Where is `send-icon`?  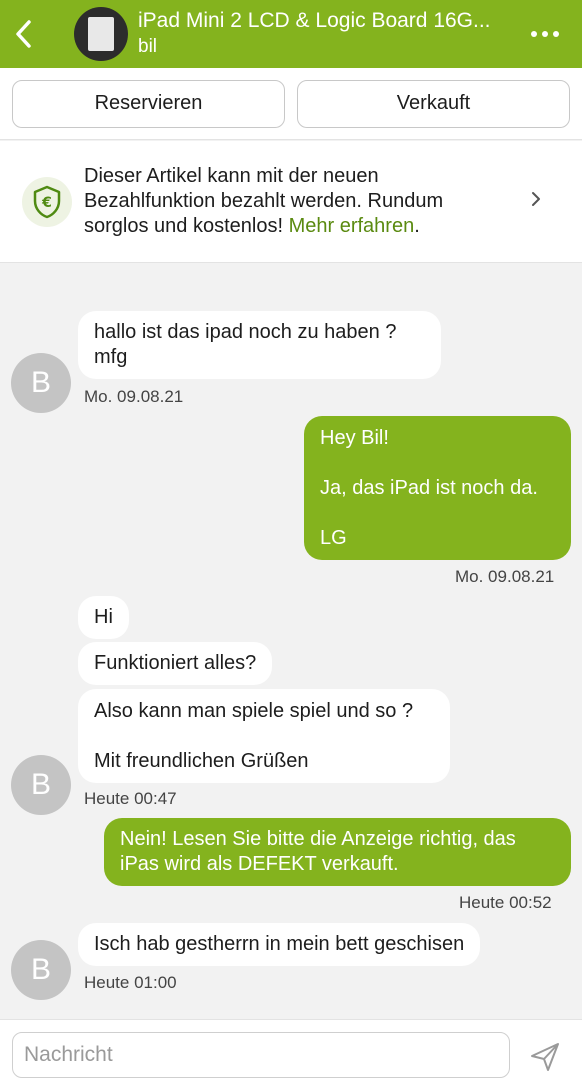
send-icon is located at coordinates (545, 1057).